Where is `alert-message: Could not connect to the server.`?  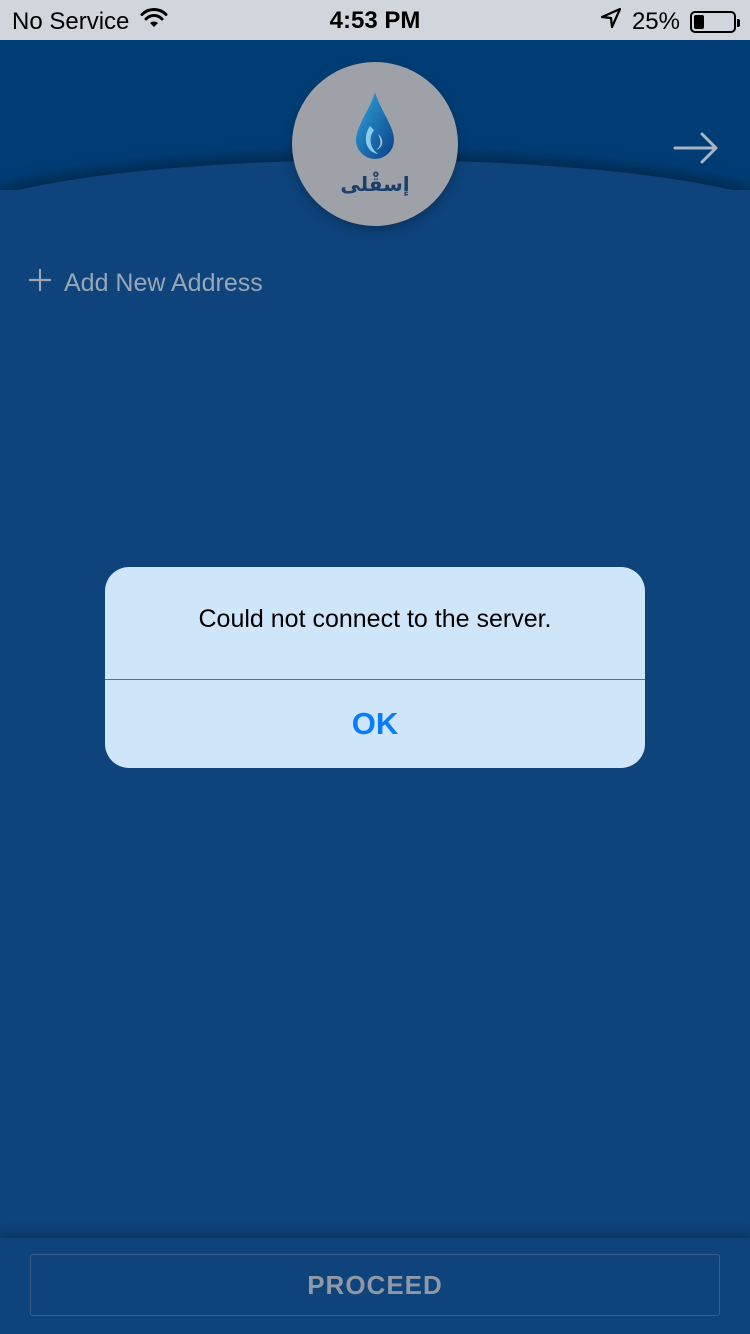 alert-message: Could not connect to the server. is located at coordinates (375, 619).